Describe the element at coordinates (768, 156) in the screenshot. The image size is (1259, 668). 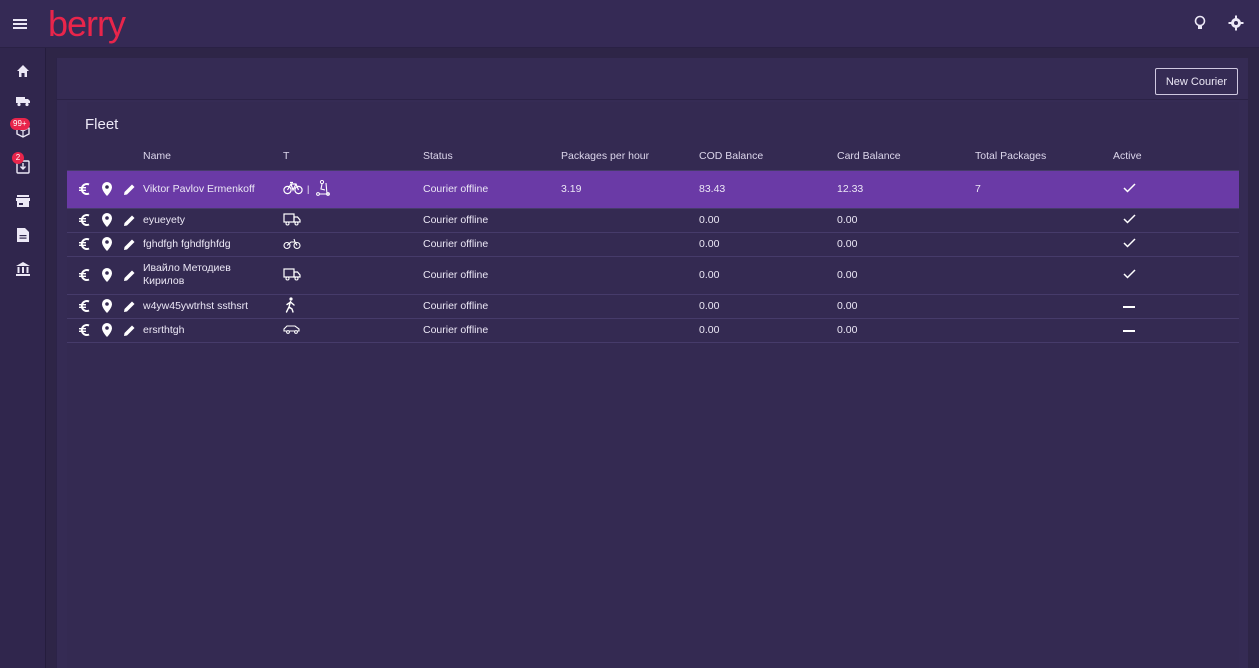
I see `col-cod-balance: COD Balance` at that location.